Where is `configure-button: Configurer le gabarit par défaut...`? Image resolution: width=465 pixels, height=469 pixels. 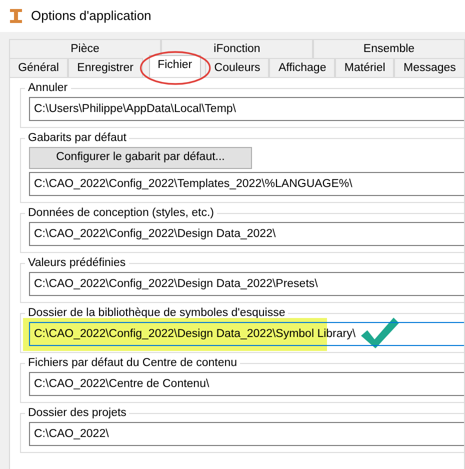
configure-button: Configurer le gabarit par défaut... is located at coordinates (140, 158).